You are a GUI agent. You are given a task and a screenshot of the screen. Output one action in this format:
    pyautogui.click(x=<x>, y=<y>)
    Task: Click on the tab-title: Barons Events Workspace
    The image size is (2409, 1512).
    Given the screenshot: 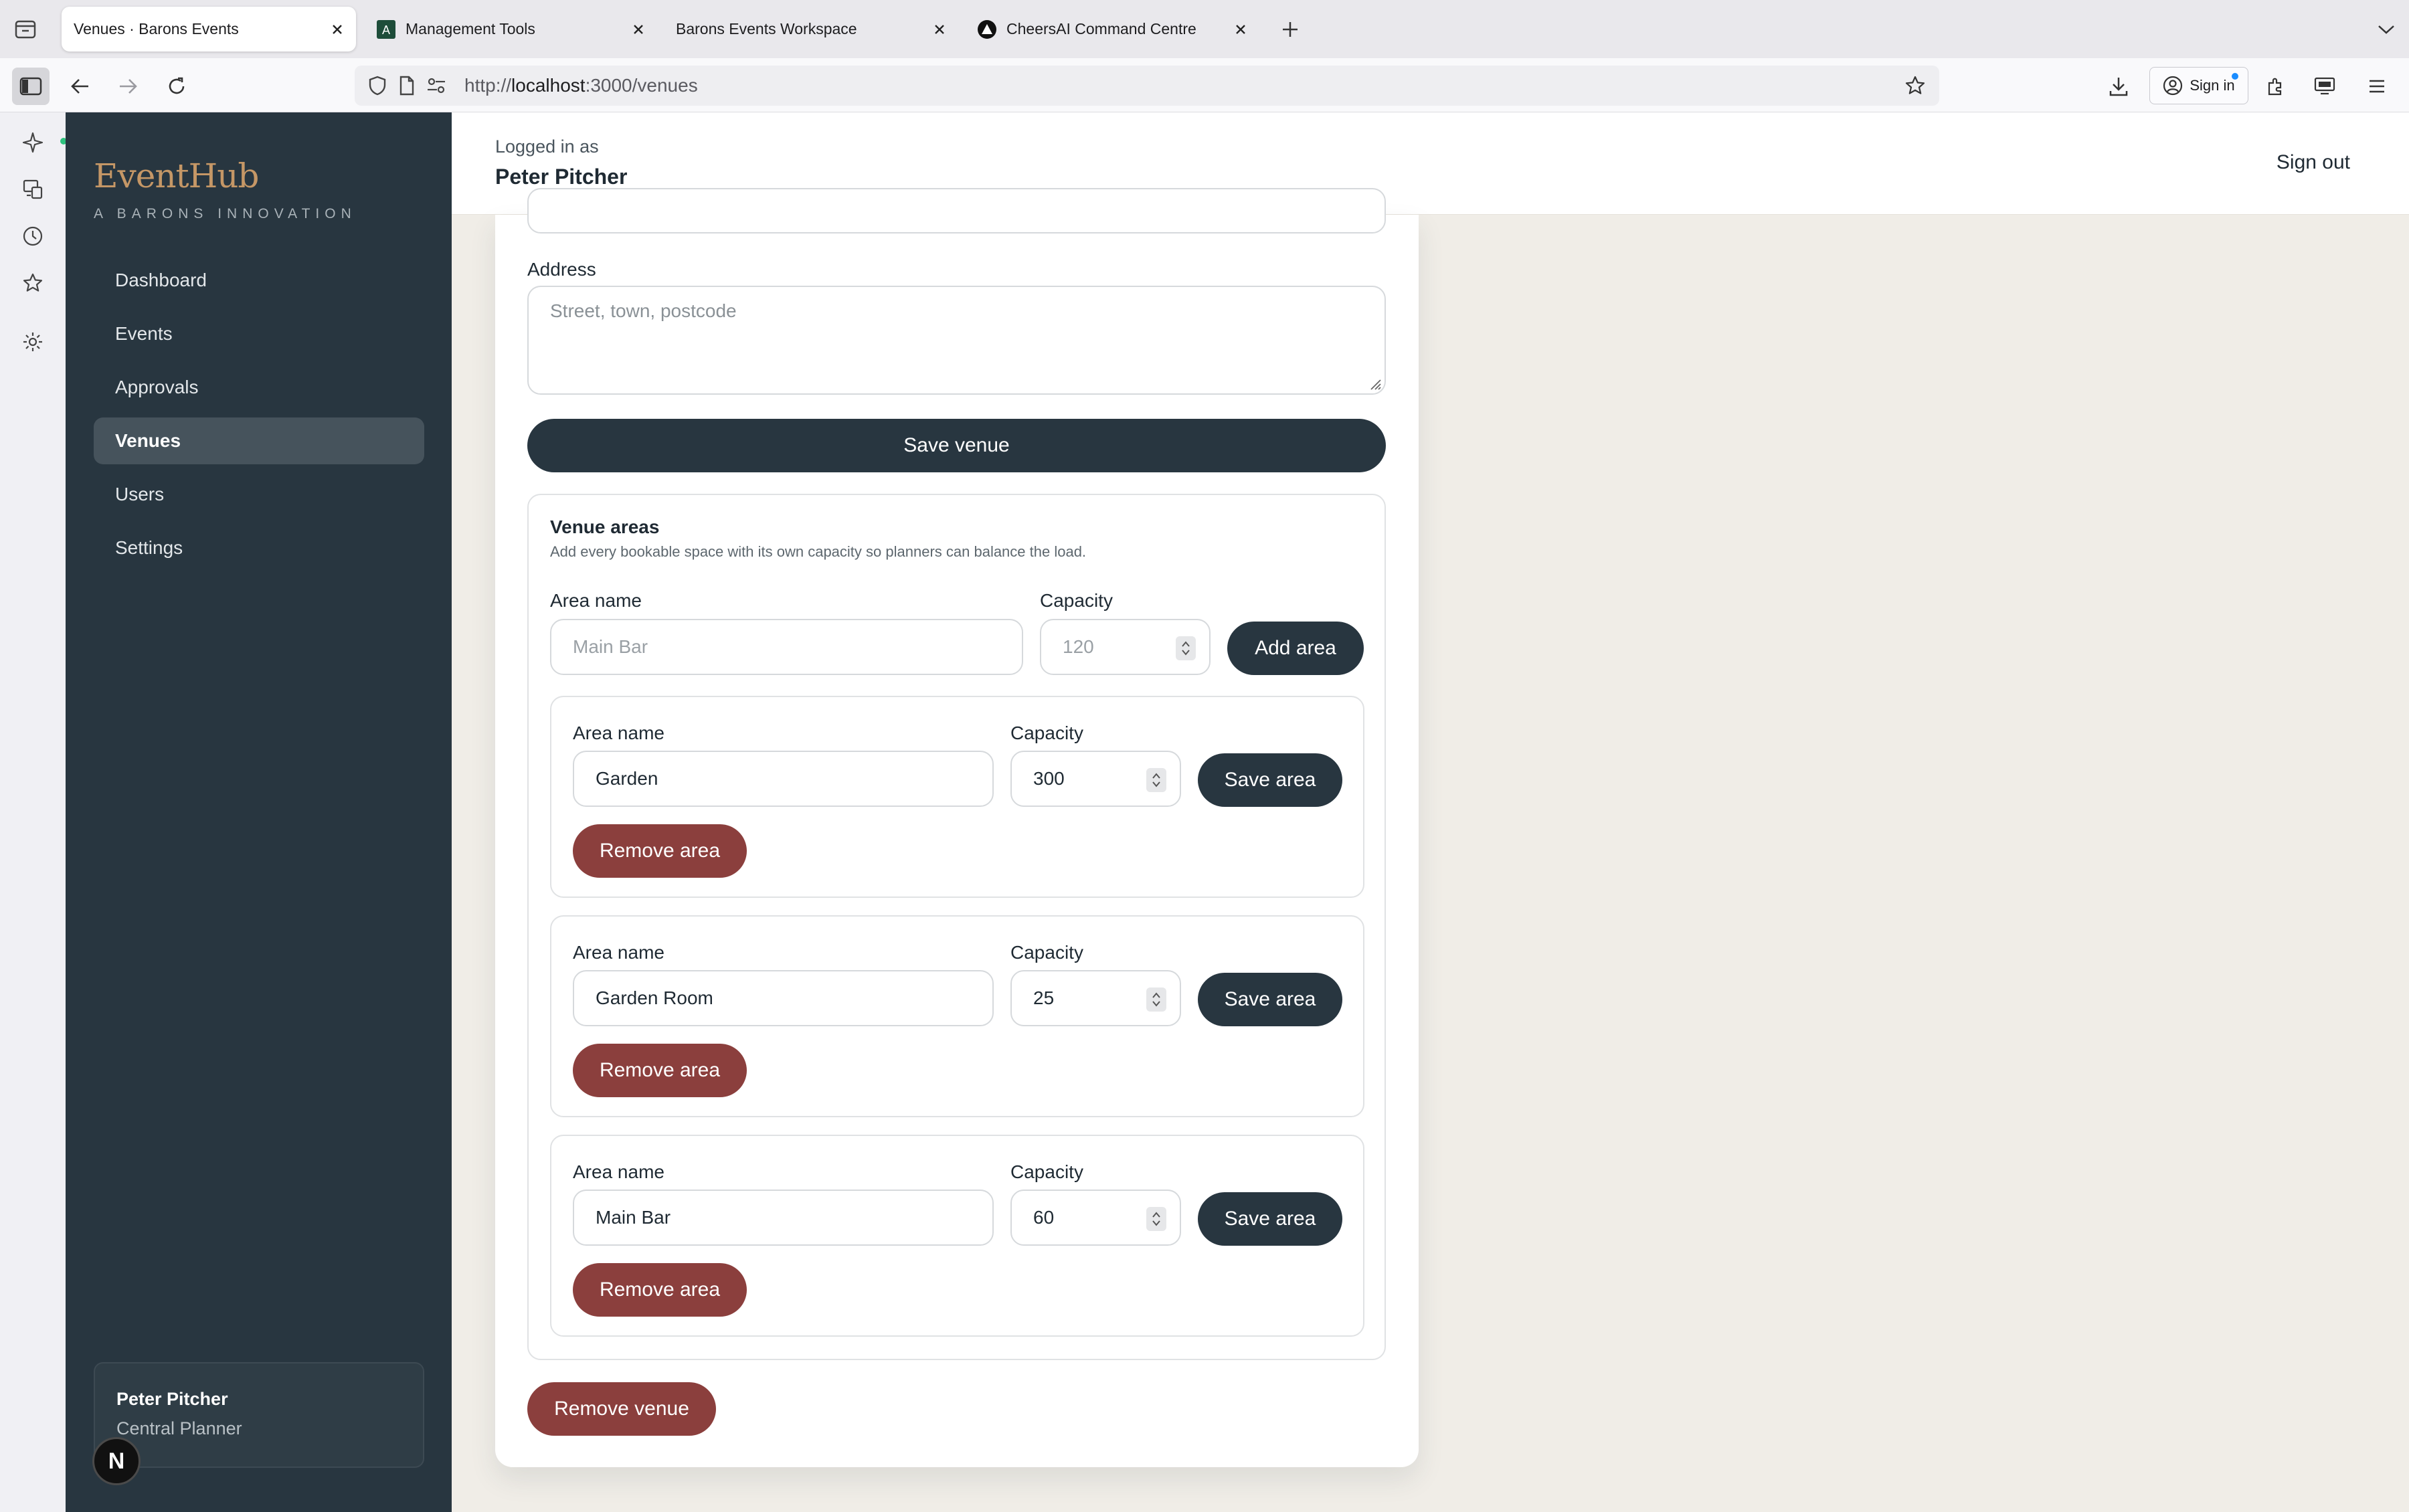 What is the action you would take?
    pyautogui.click(x=766, y=28)
    